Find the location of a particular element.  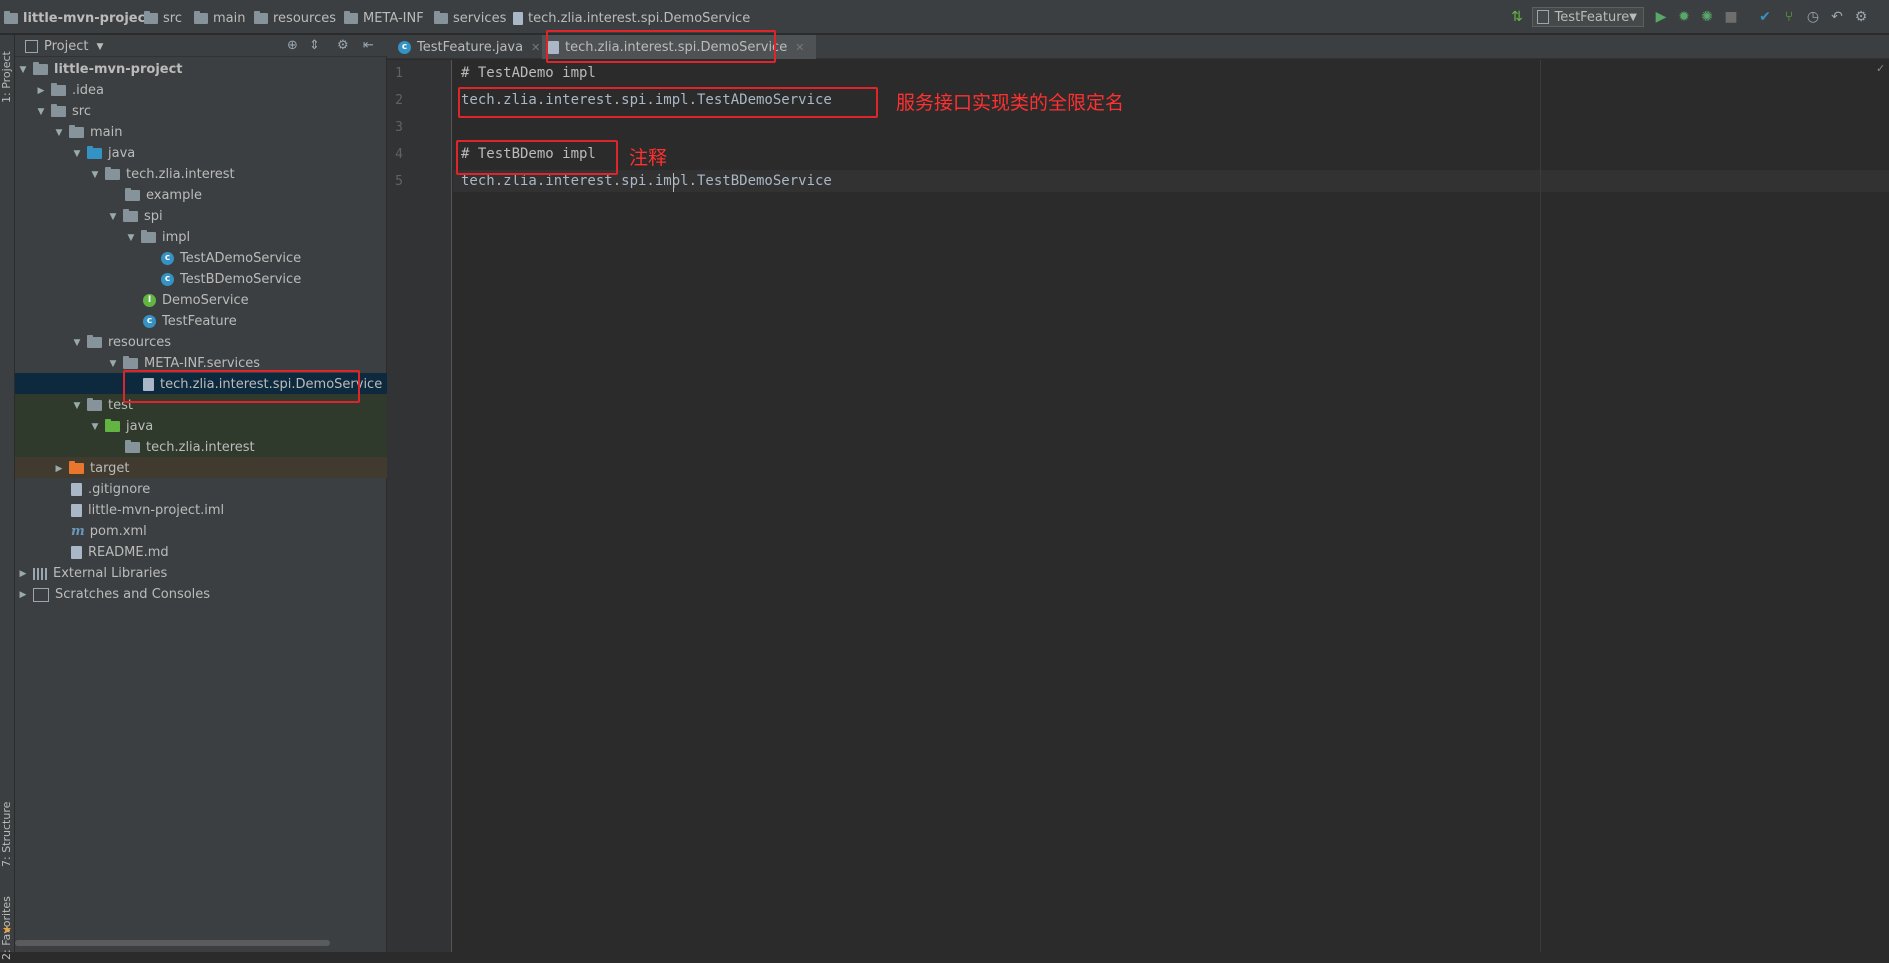

tab-label: TestFeature.java is located at coordinates (470, 47).